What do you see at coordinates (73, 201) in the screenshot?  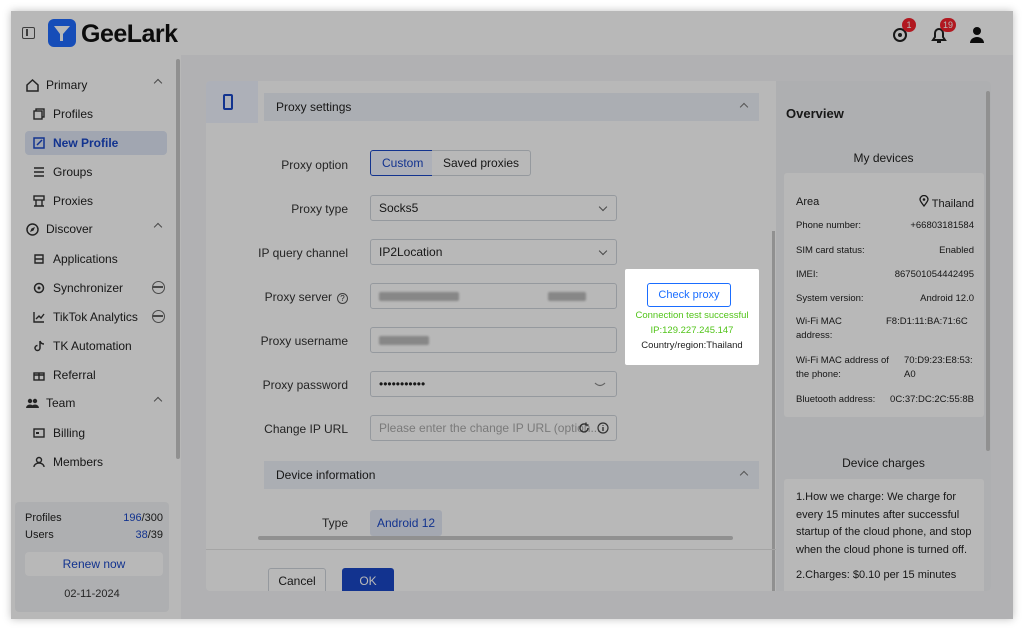 I see `sidebar-item-label: Proxies` at bounding box center [73, 201].